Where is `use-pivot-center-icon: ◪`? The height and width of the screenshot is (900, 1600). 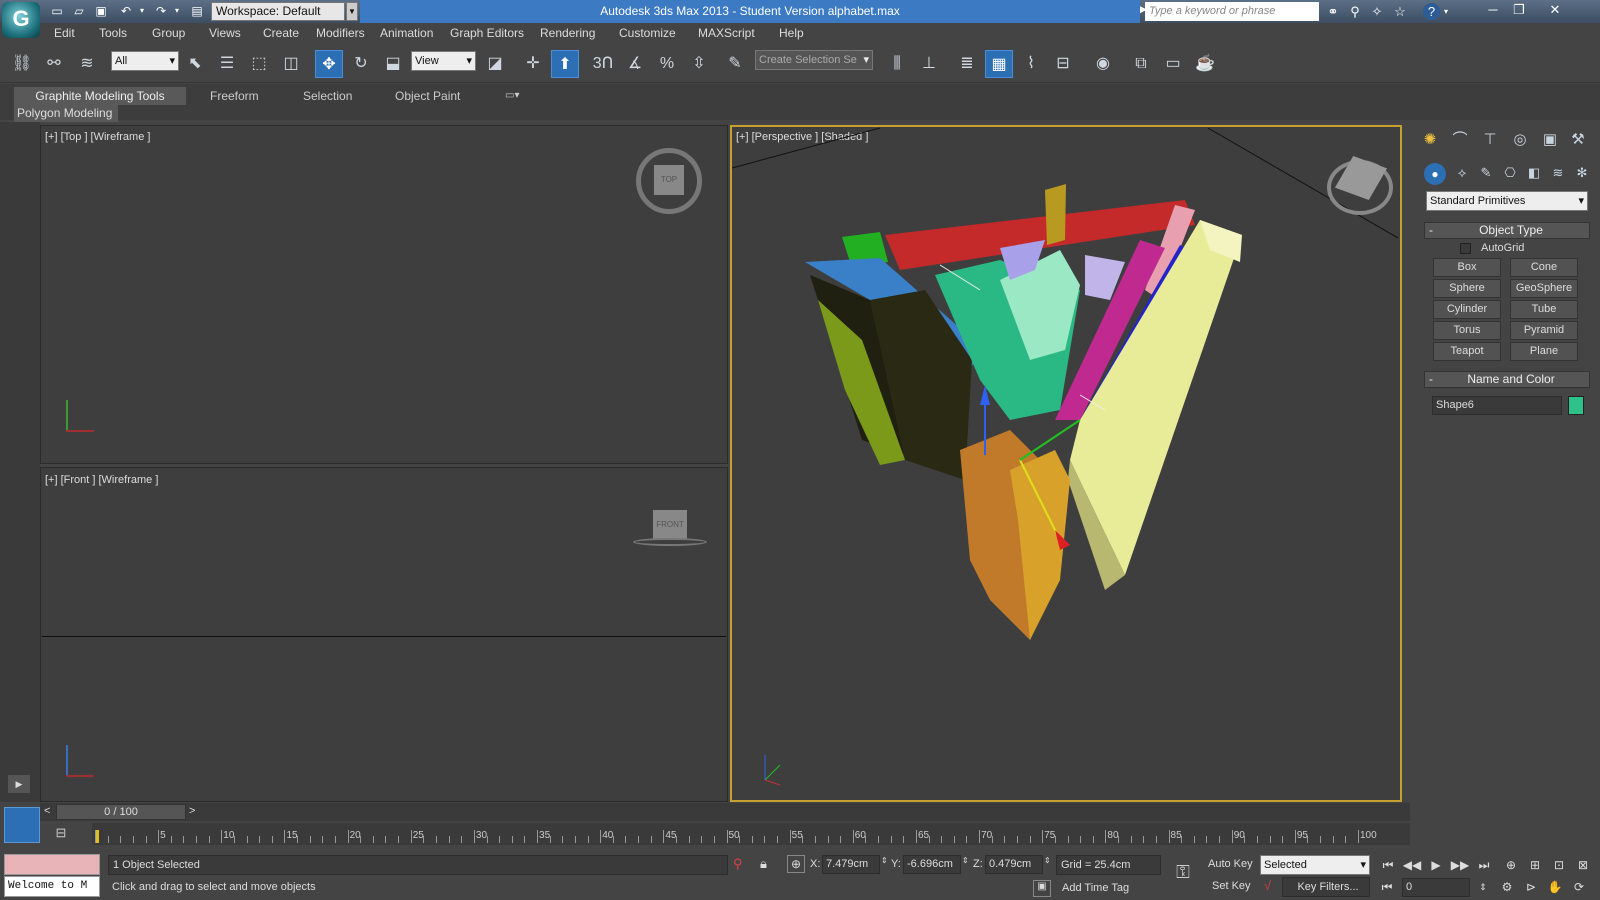 use-pivot-center-icon: ◪ is located at coordinates (495, 64).